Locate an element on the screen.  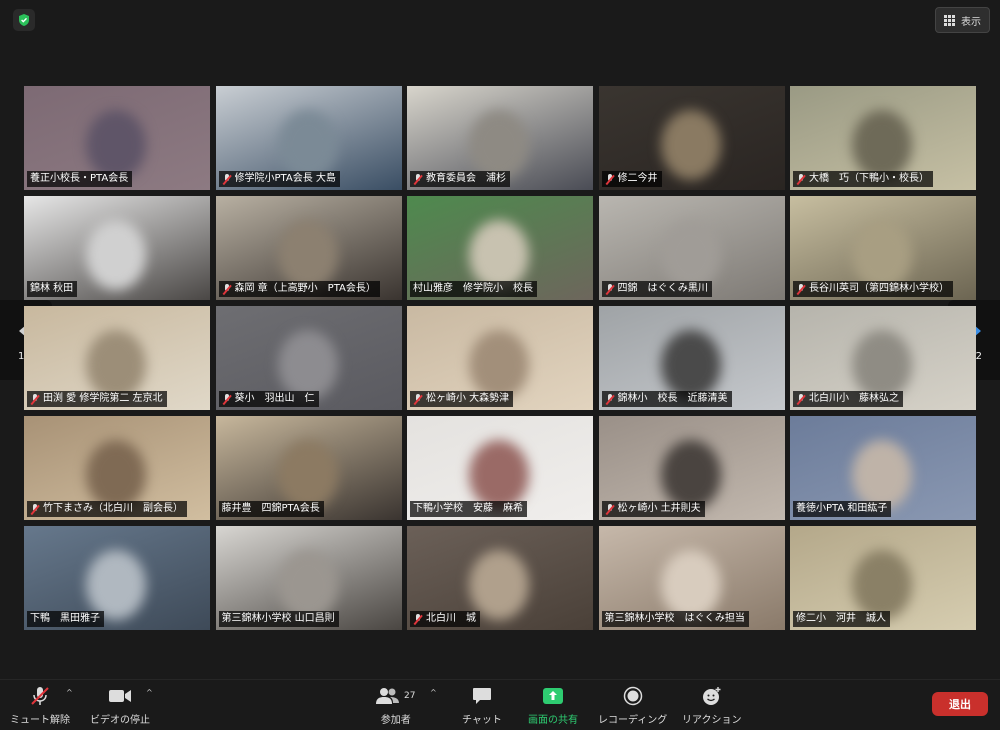
participant-tile: 藤井豊 四錦PTA会長 is located at coordinates (308, 468).